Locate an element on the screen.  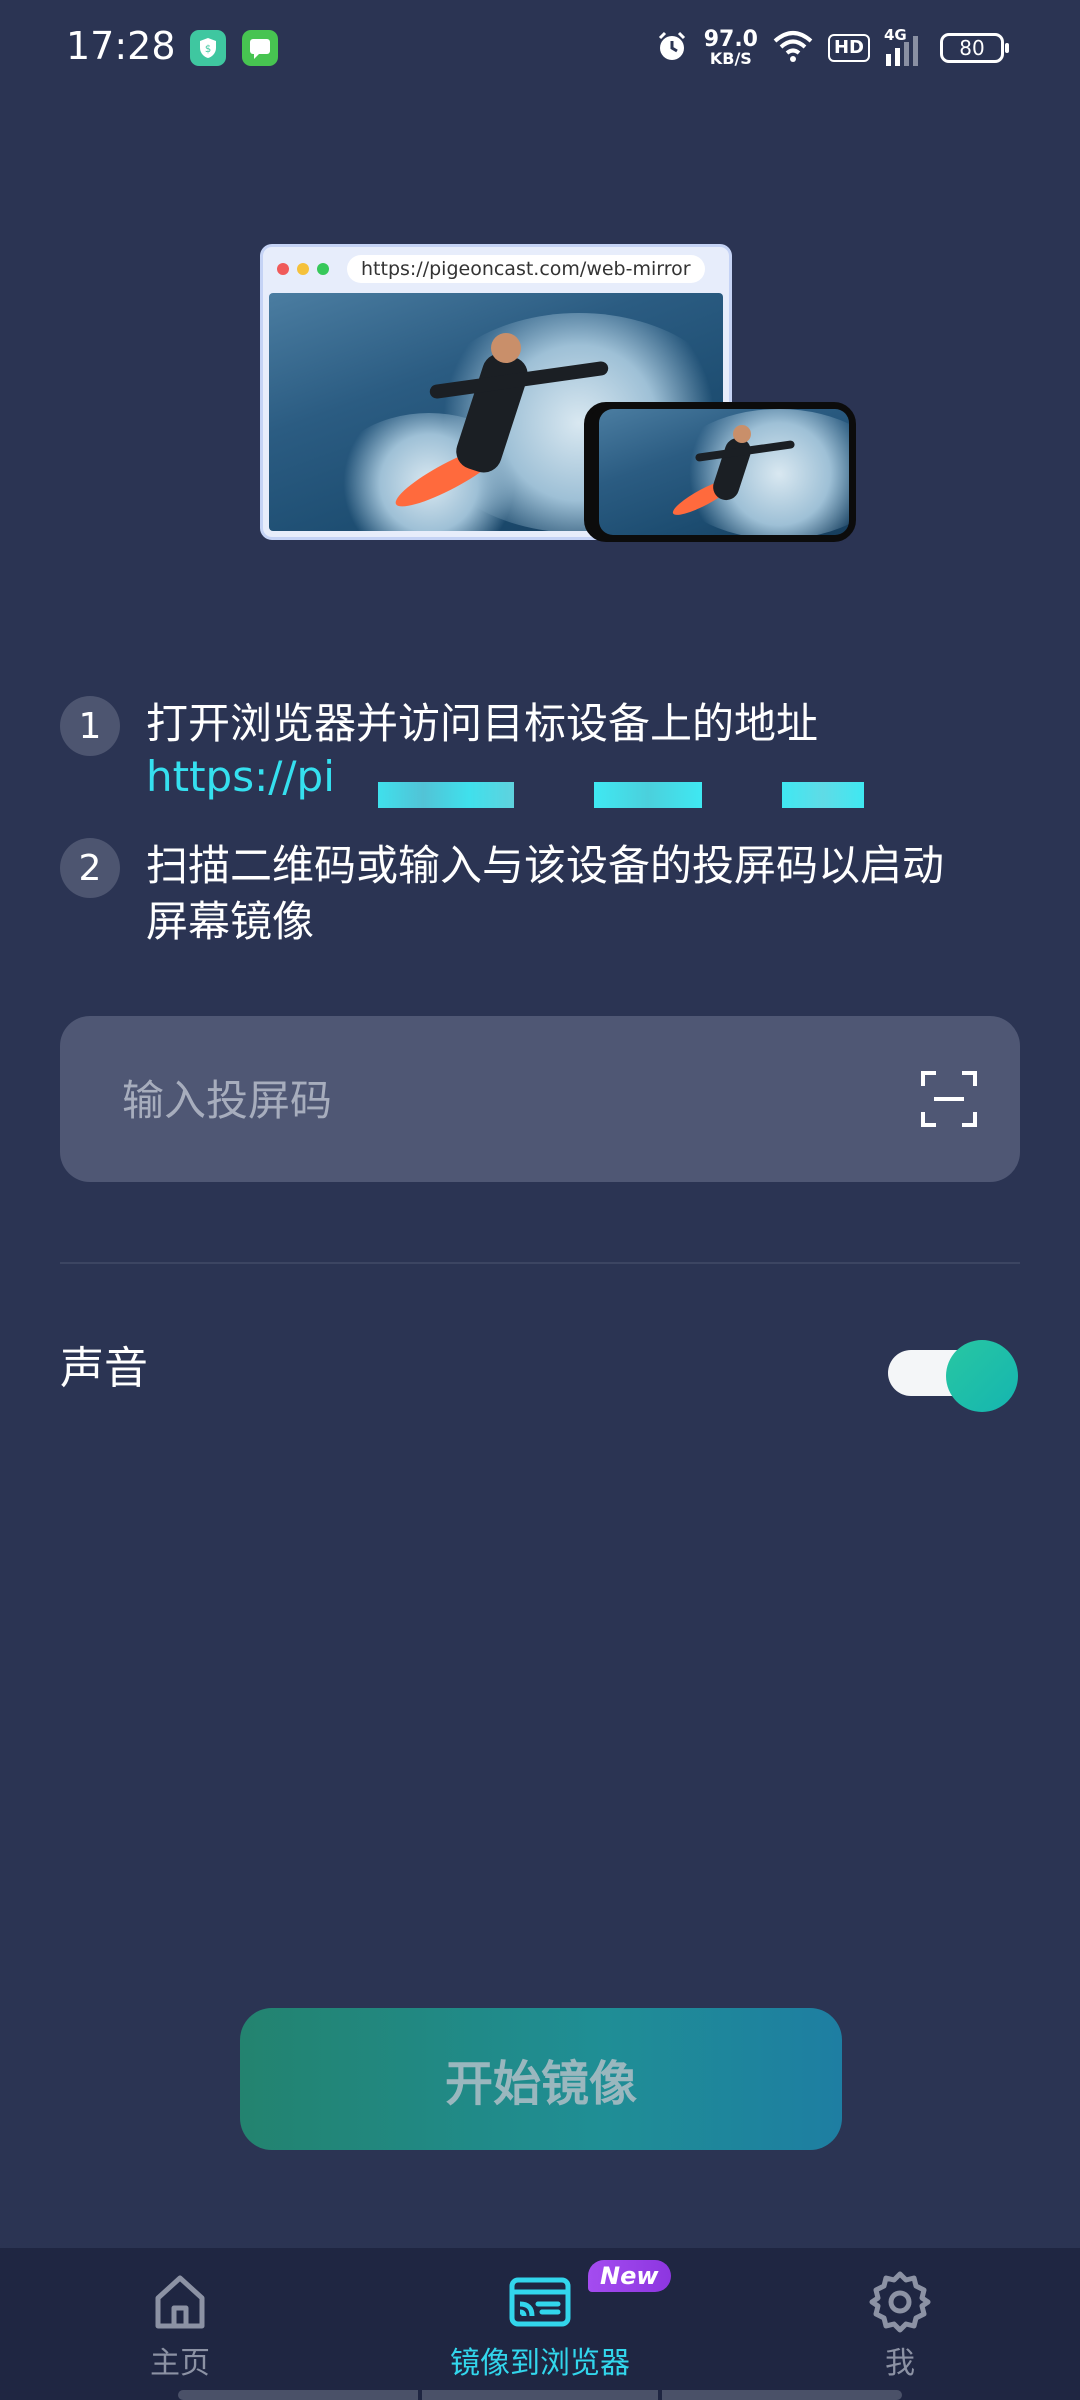
nav-item-me: 我 is located at coordinates (900, 2326).